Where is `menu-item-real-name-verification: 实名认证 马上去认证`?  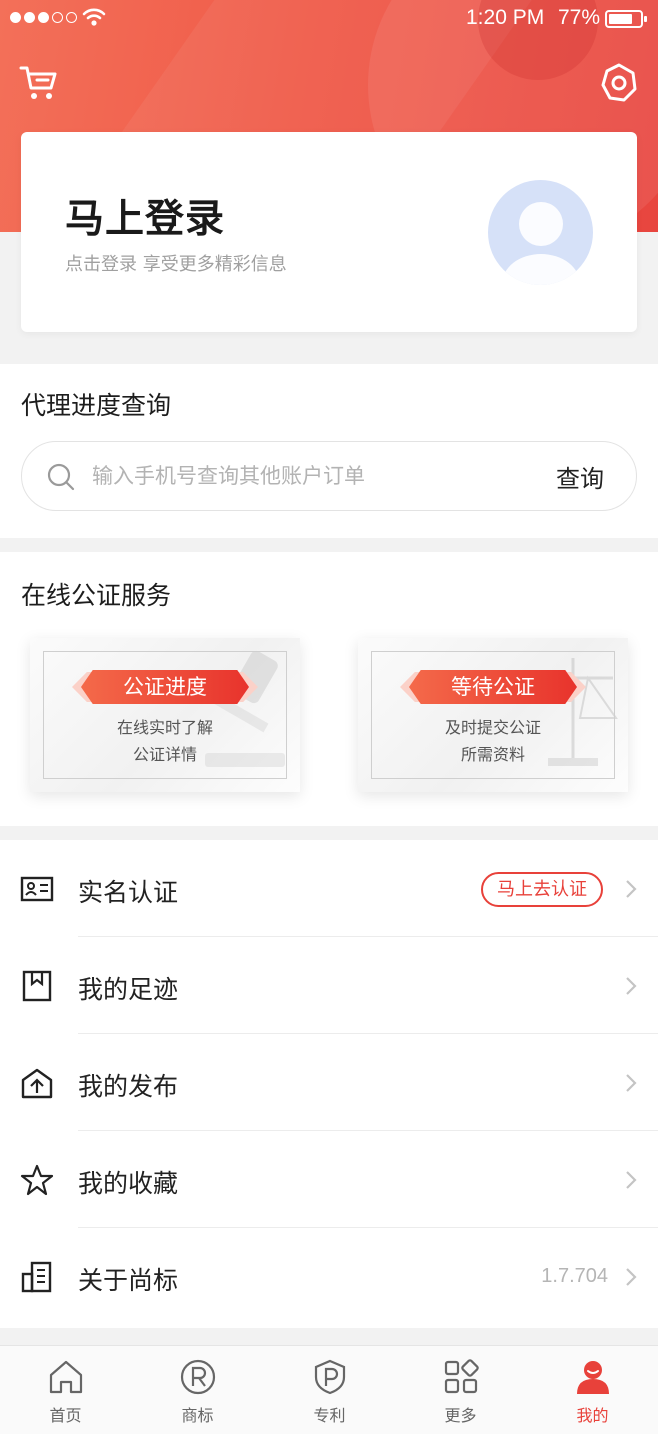
menu-item-real-name-verification: 实名认证 马上去认证 is located at coordinates (329, 888).